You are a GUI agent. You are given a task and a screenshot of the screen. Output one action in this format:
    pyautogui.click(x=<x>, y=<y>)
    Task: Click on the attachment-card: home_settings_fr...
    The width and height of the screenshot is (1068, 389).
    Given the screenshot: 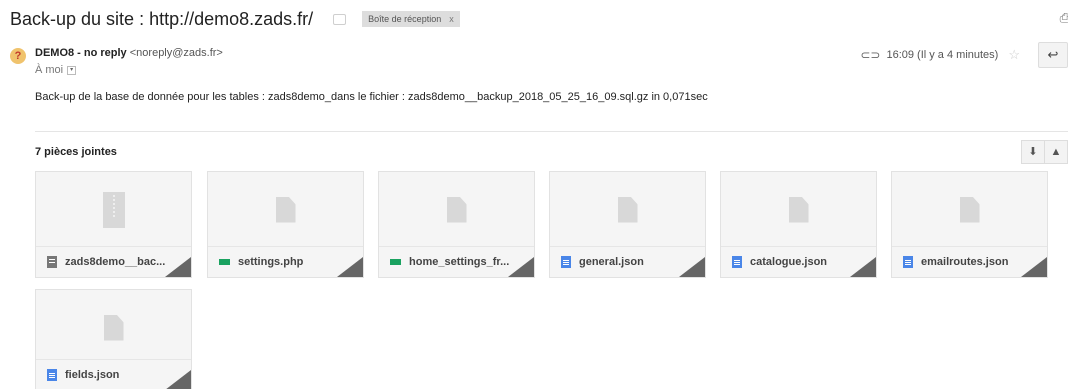 What is the action you would take?
    pyautogui.click(x=456, y=224)
    